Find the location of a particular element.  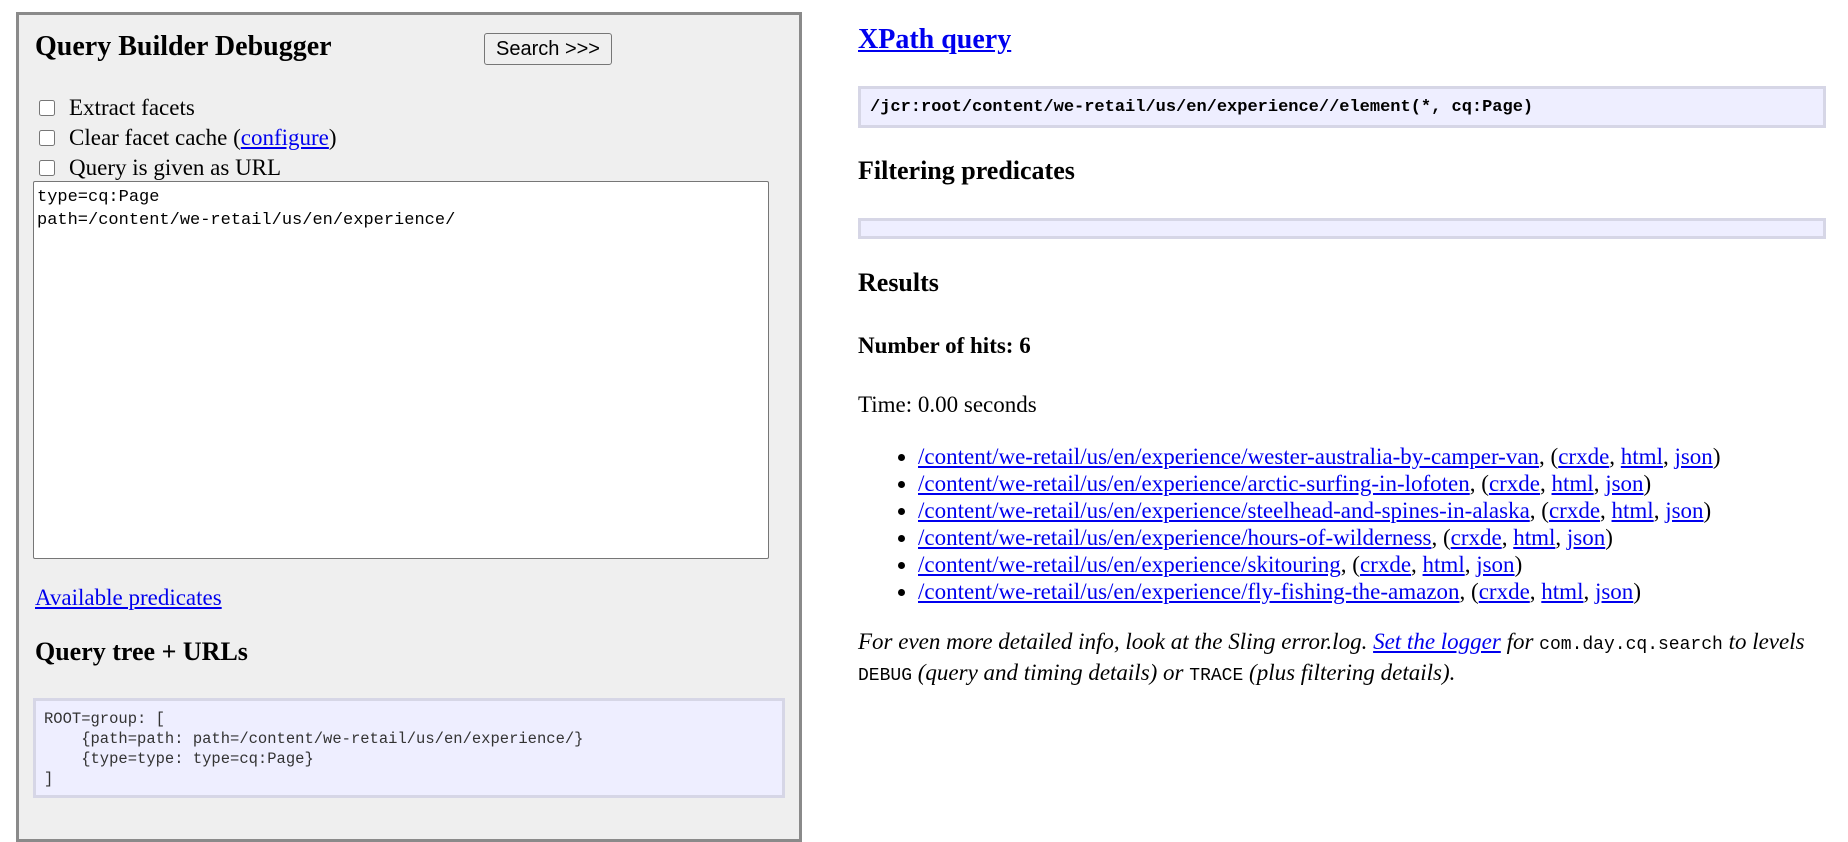

debug-level: DEBUG is located at coordinates (885, 676).